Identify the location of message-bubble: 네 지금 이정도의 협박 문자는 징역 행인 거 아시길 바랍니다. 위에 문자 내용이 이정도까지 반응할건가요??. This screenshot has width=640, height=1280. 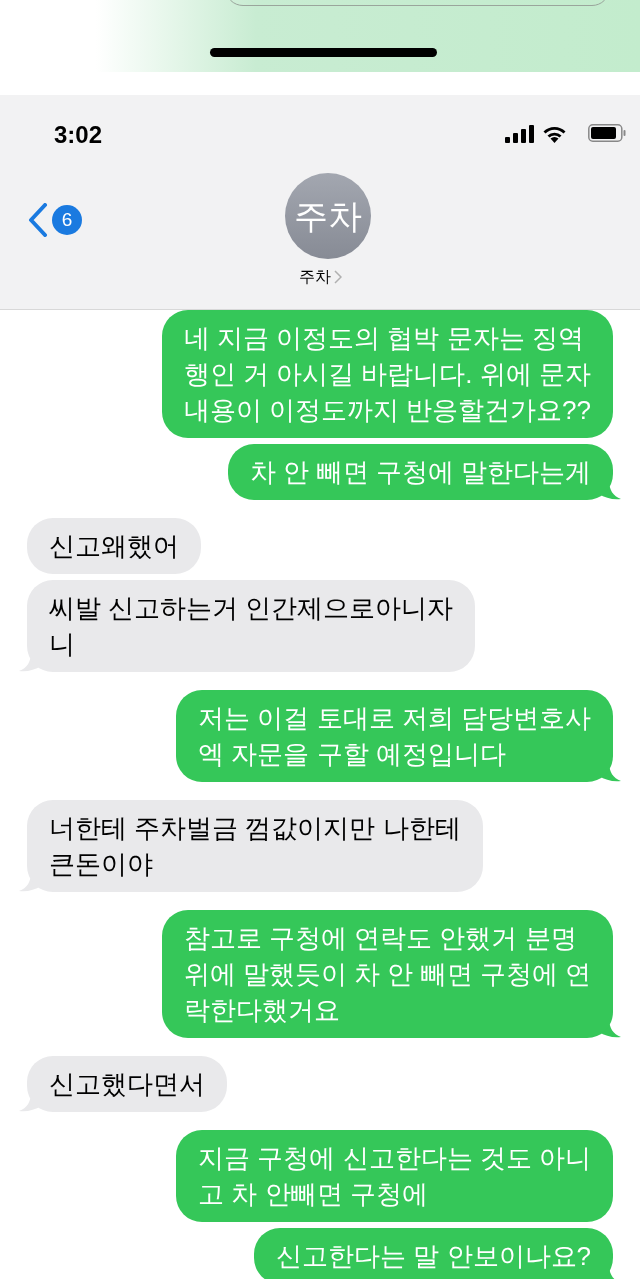
(387, 374).